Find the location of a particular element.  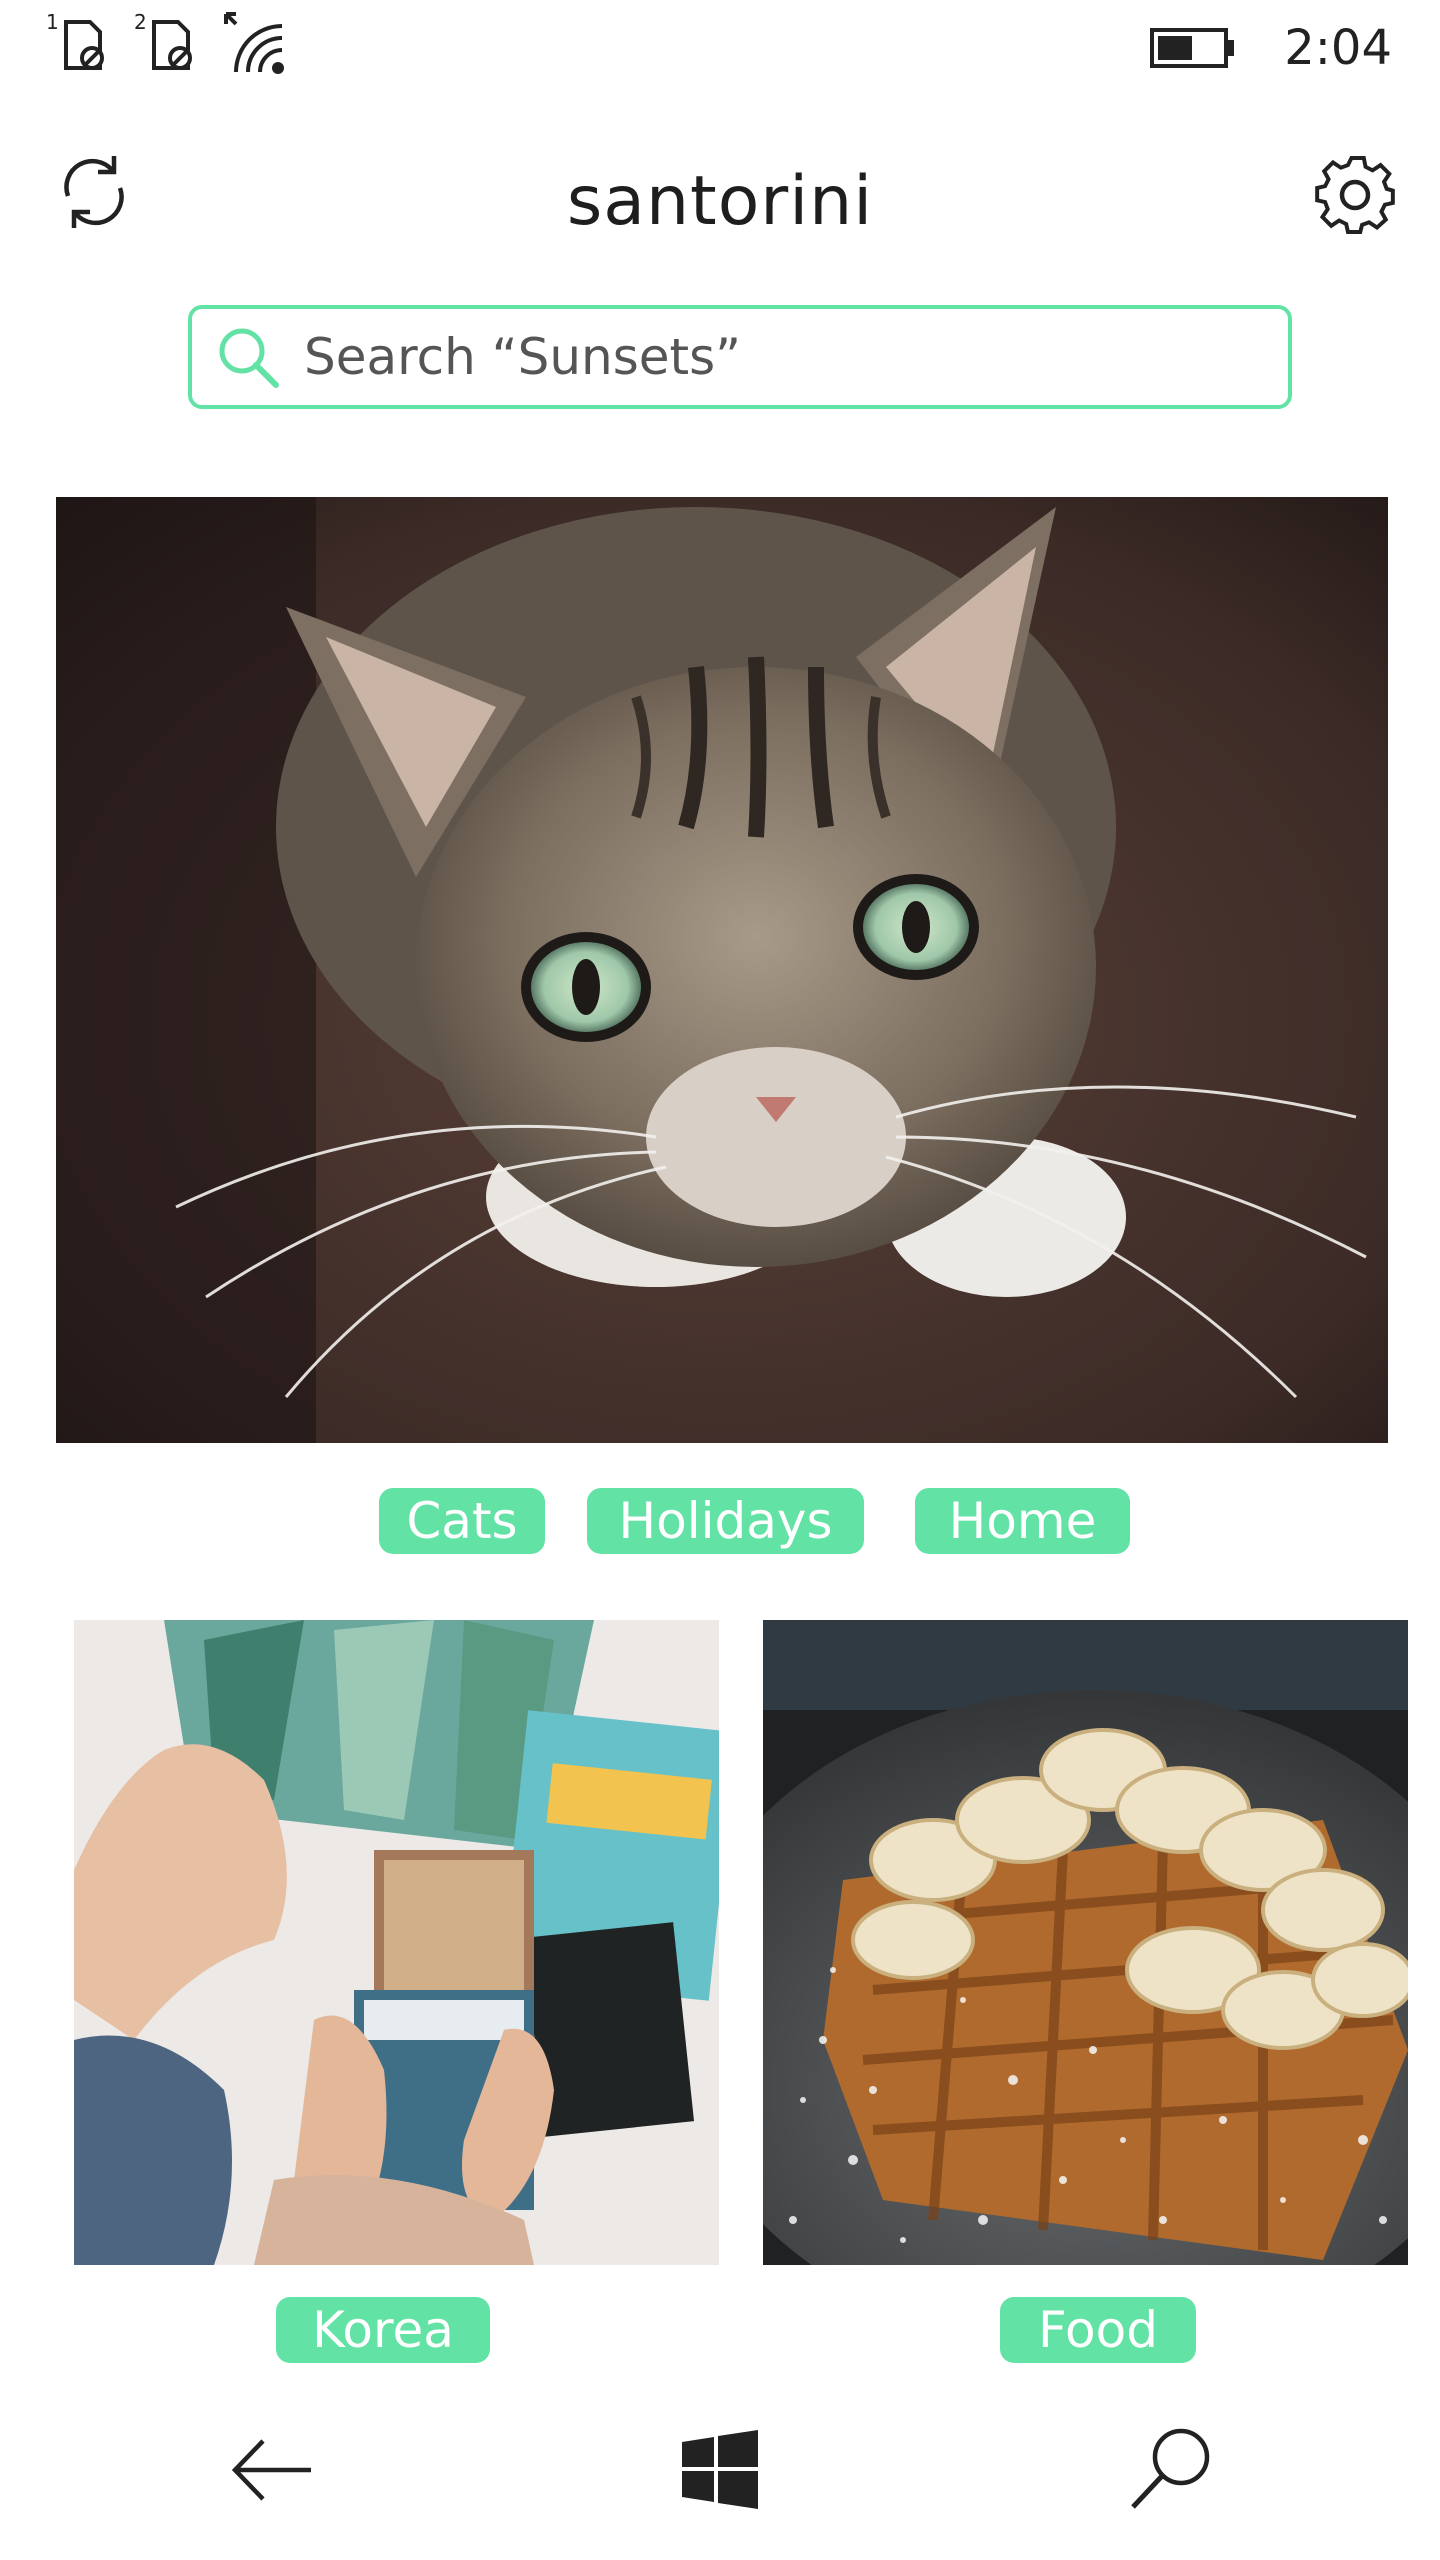

search-box is located at coordinates (740, 357).